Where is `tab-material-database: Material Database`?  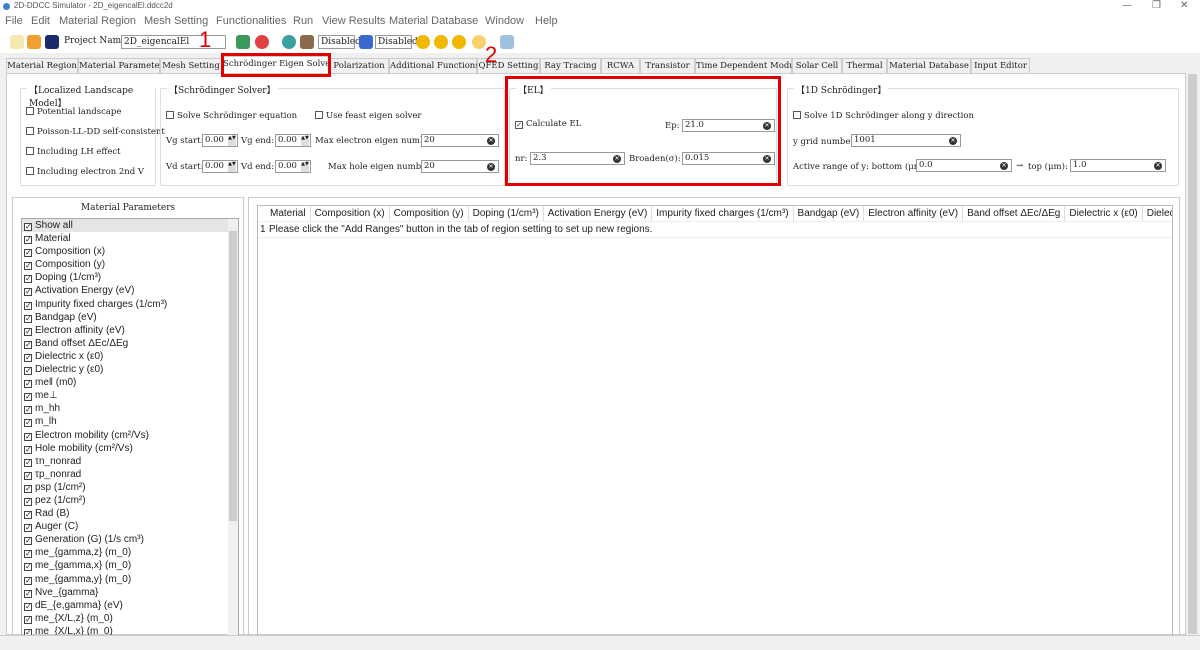 tab-material-database: Material Database is located at coordinates (929, 66).